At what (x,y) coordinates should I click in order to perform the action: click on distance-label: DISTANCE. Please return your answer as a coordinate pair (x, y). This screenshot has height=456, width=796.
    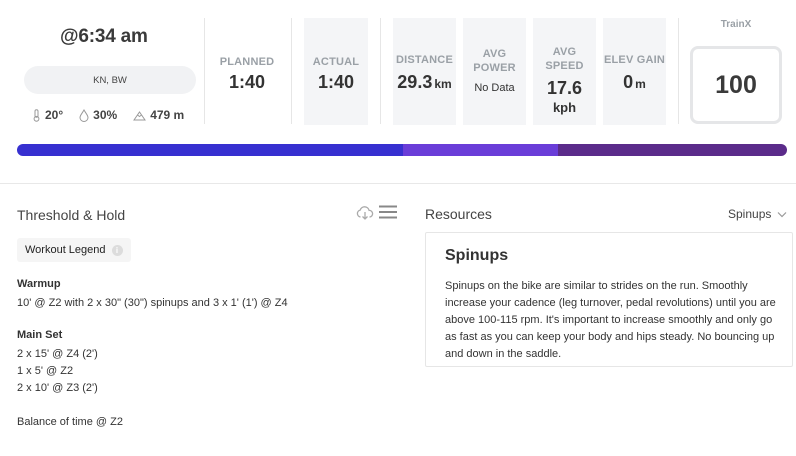
    Looking at the image, I should click on (424, 60).